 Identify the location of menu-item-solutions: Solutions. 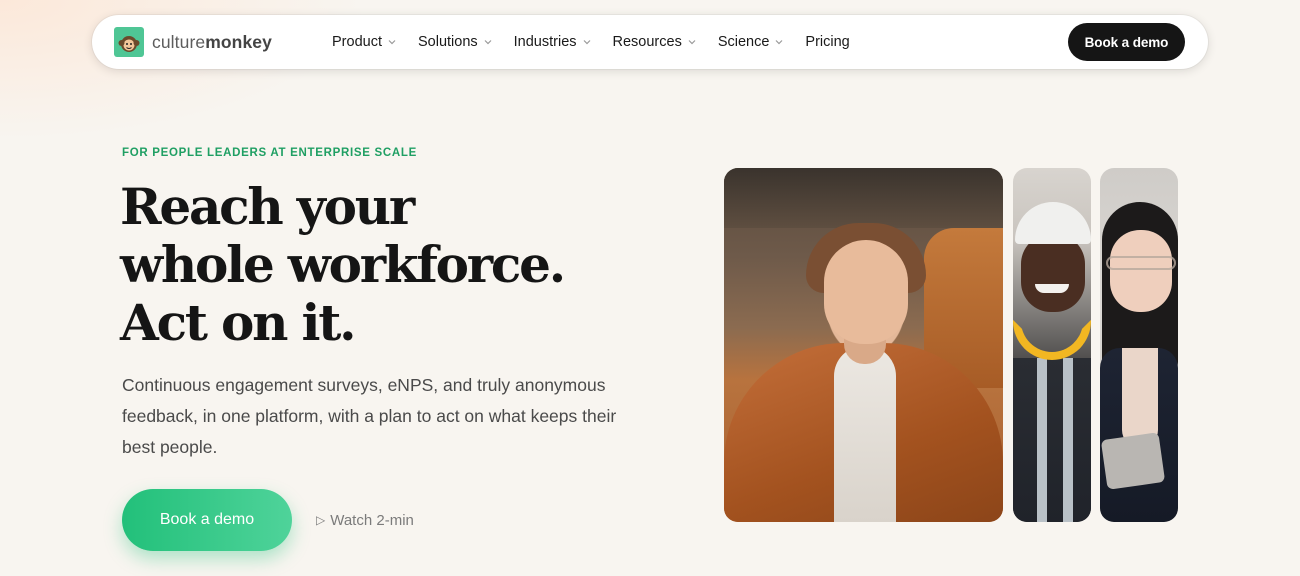
(455, 42).